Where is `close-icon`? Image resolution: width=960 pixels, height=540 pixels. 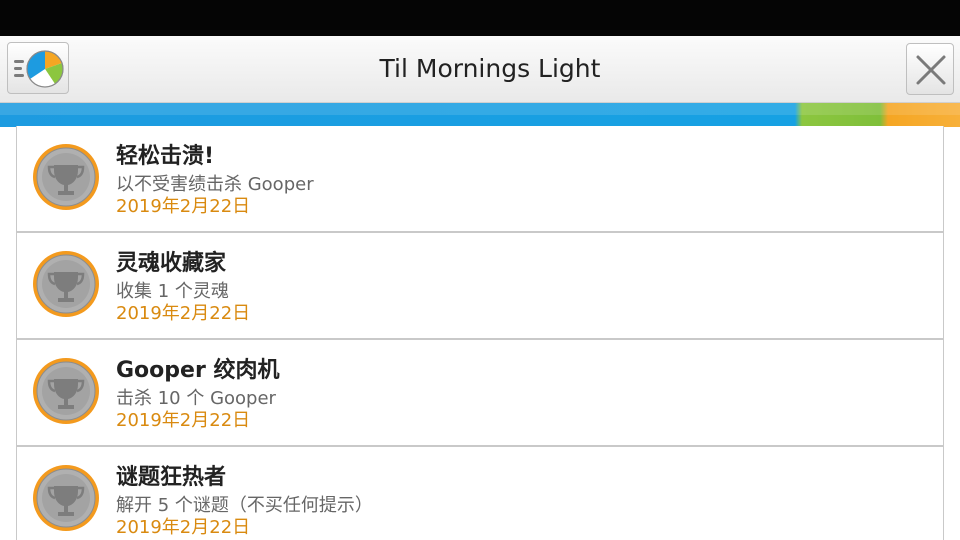 close-icon is located at coordinates (931, 70).